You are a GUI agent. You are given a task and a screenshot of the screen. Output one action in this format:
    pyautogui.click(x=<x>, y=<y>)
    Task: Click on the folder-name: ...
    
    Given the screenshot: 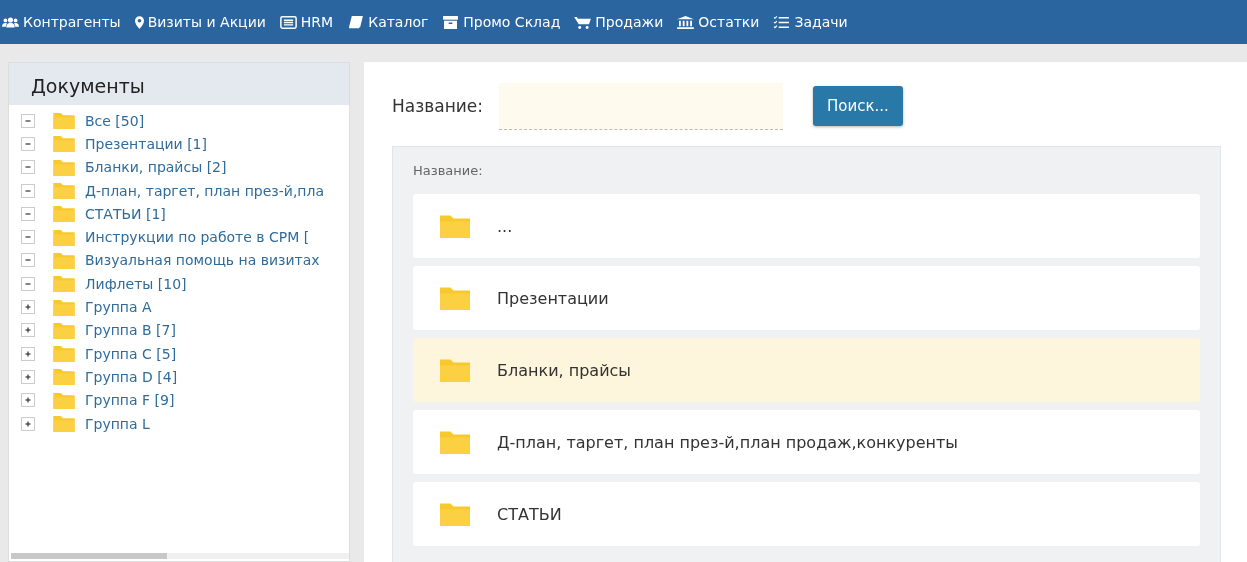 What is the action you would take?
    pyautogui.click(x=505, y=226)
    